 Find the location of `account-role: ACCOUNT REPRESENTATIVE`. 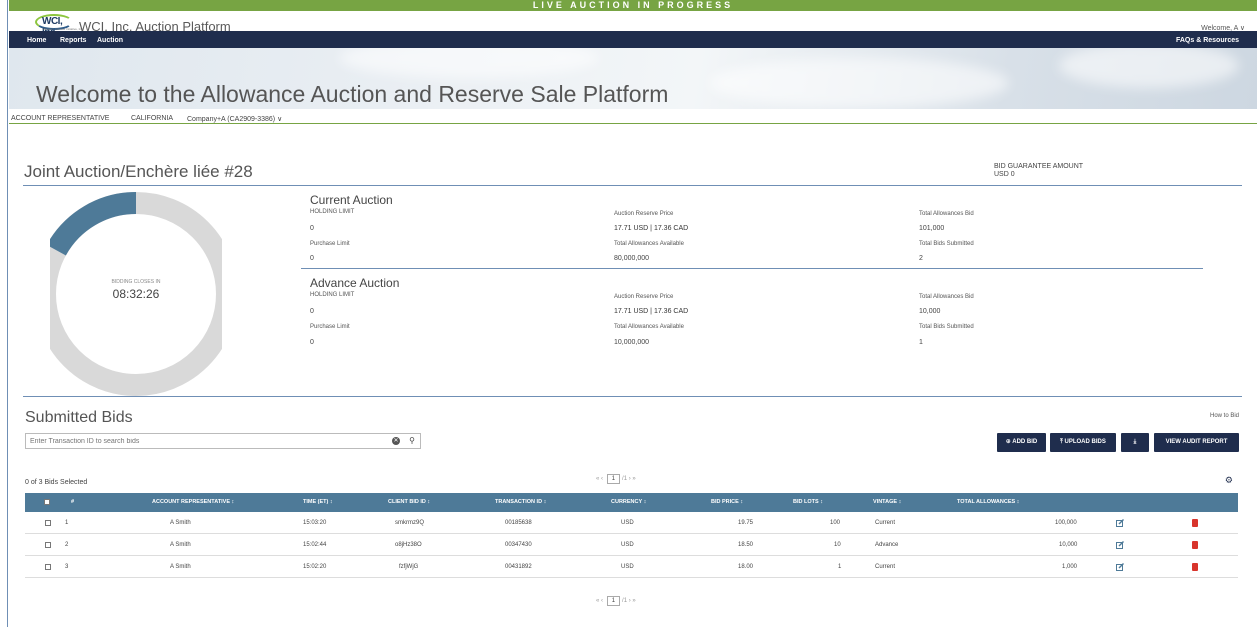

account-role: ACCOUNT REPRESENTATIVE is located at coordinates (60, 118).